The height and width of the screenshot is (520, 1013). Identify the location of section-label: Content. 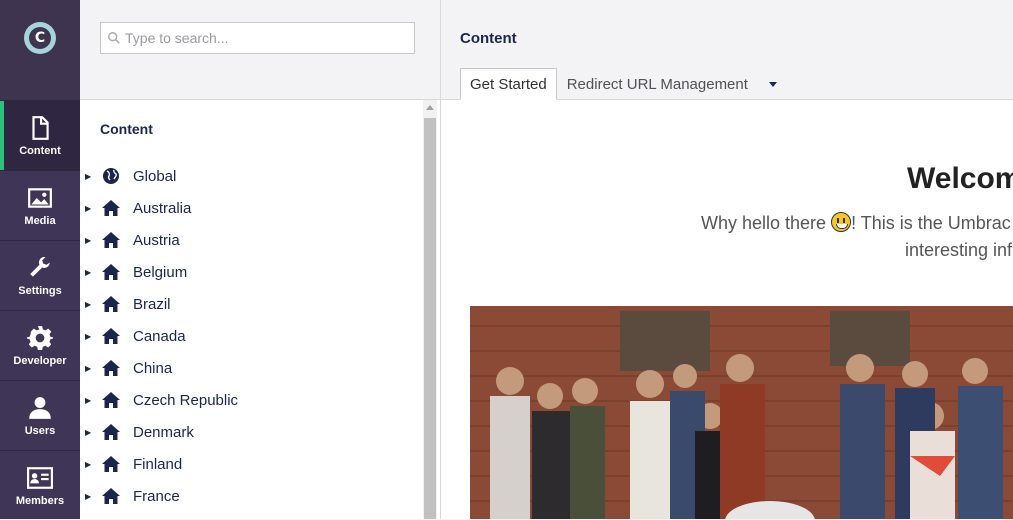
(40, 150).